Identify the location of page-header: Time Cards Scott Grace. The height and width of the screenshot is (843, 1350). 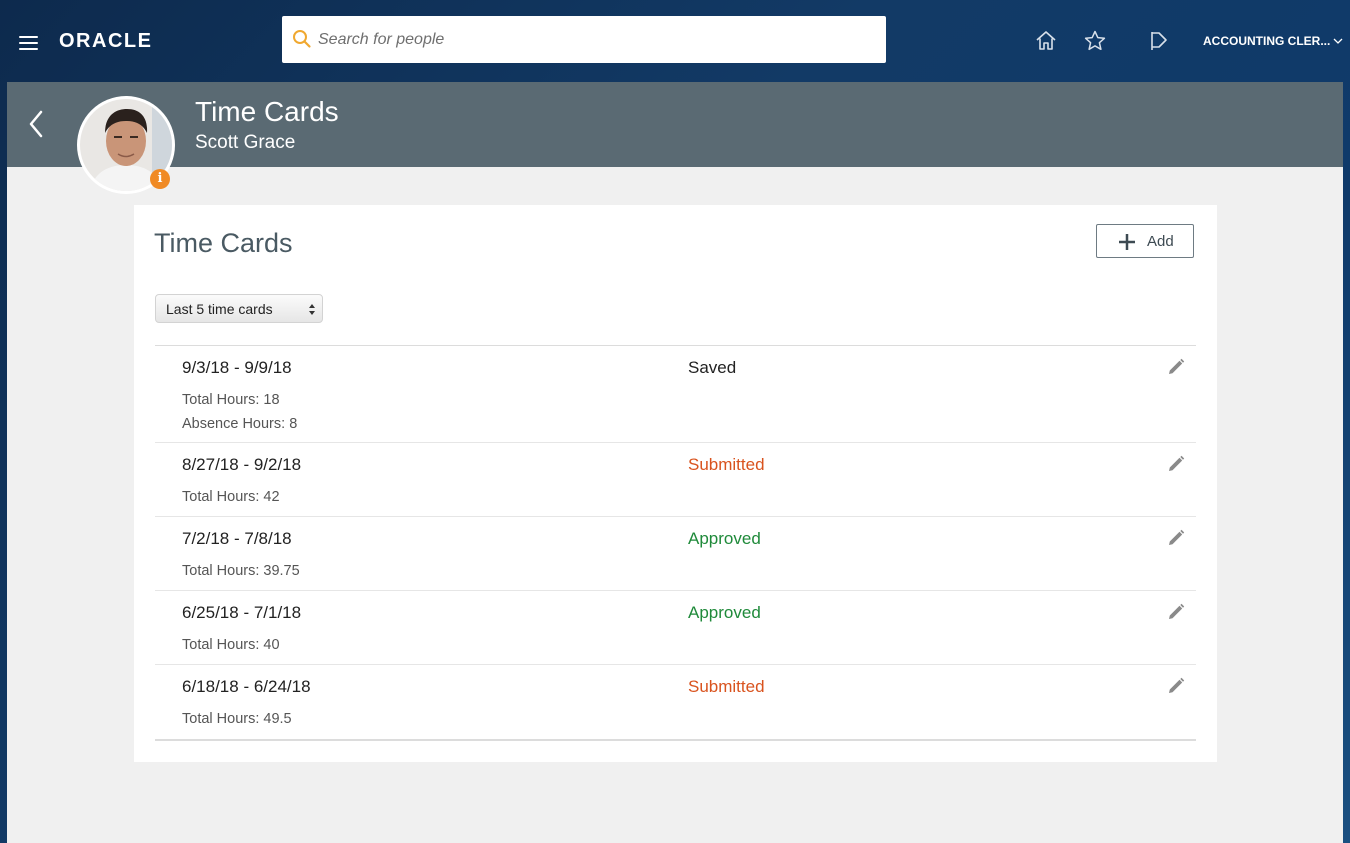
(675, 124).